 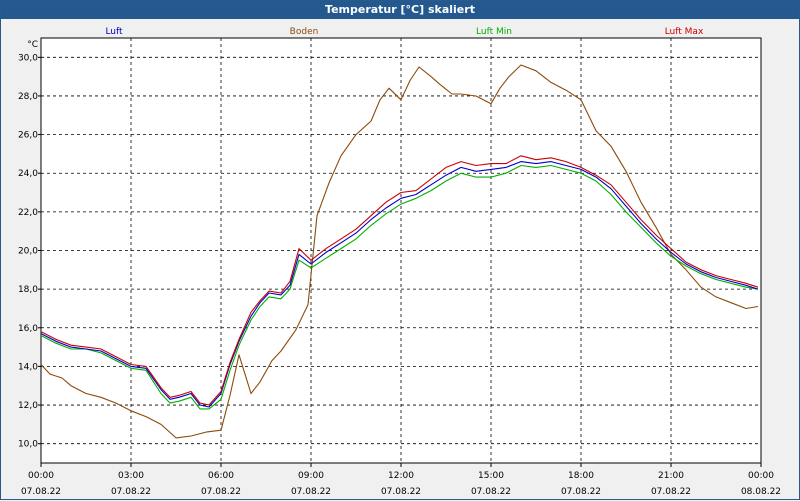 I want to click on legend-luft: Luft, so click(x=114, y=32).